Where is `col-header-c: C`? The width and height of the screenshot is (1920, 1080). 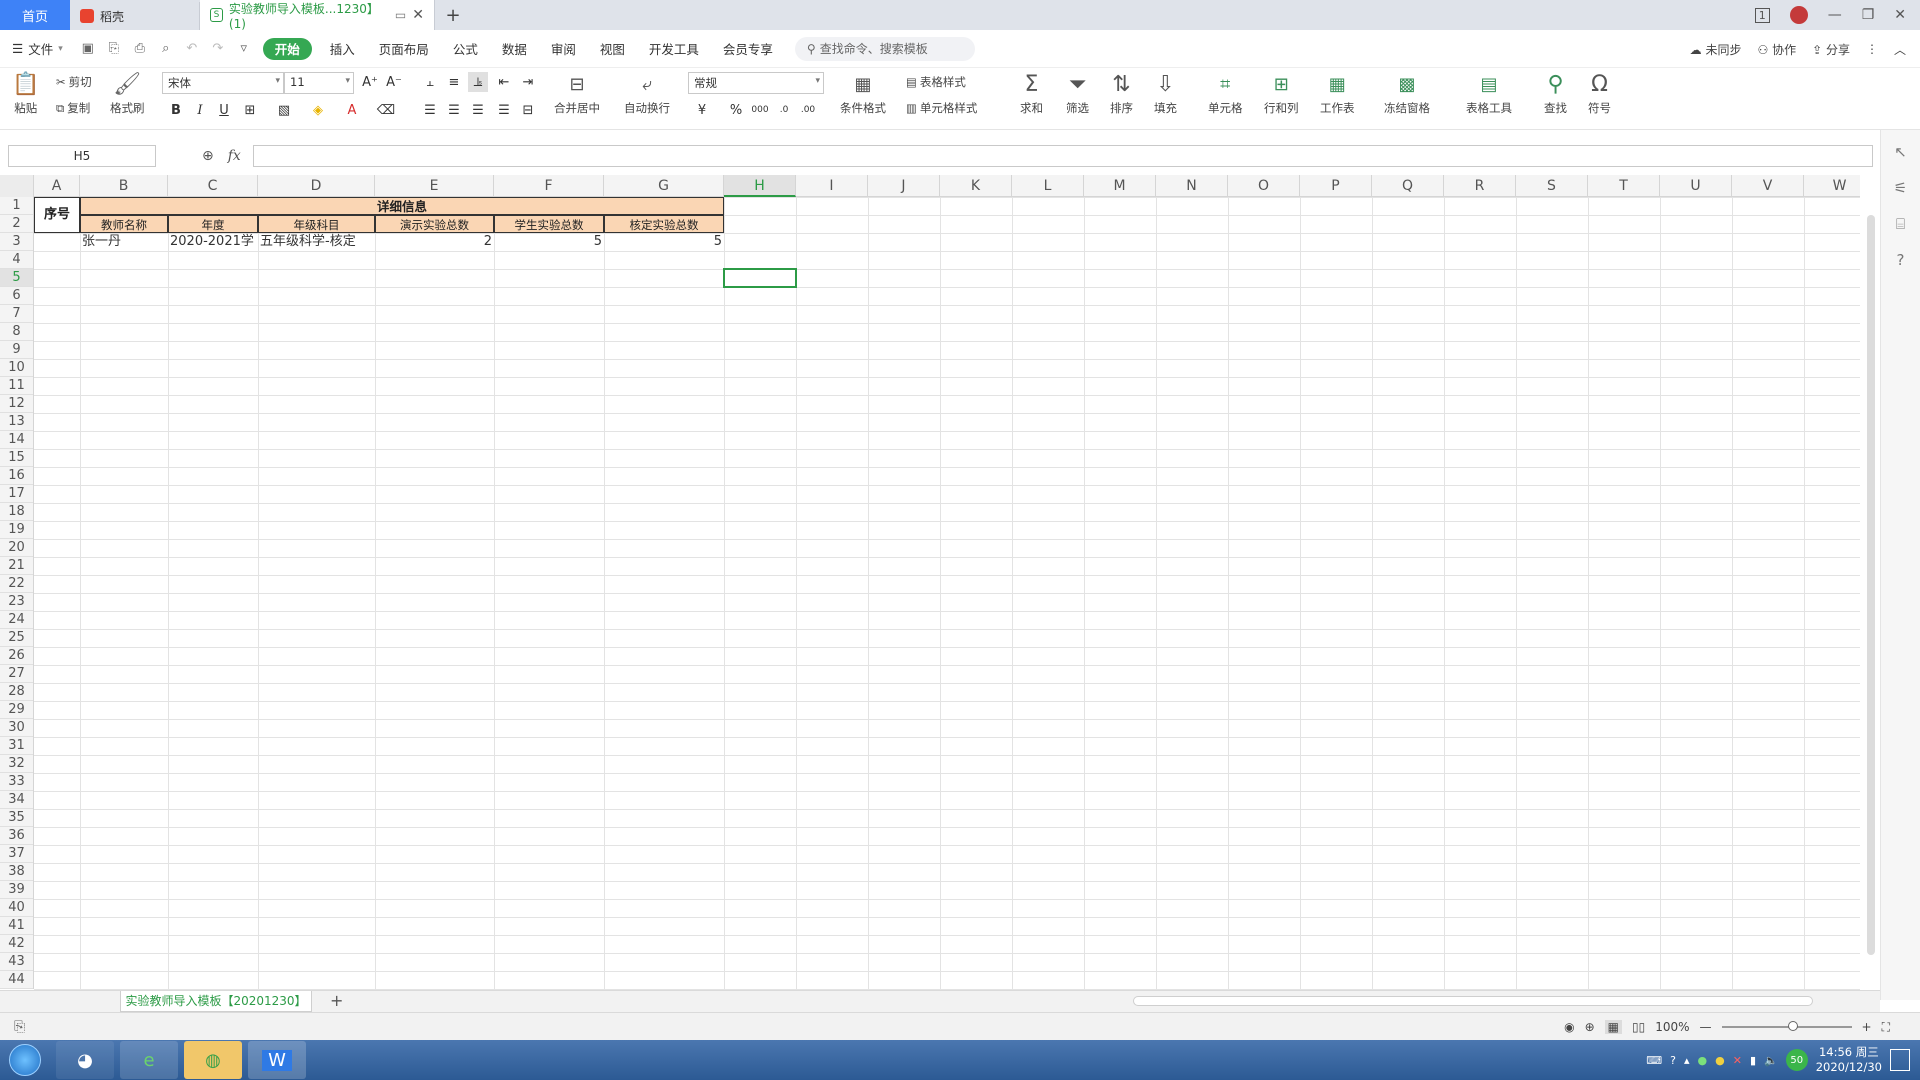 col-header-c: C is located at coordinates (213, 186).